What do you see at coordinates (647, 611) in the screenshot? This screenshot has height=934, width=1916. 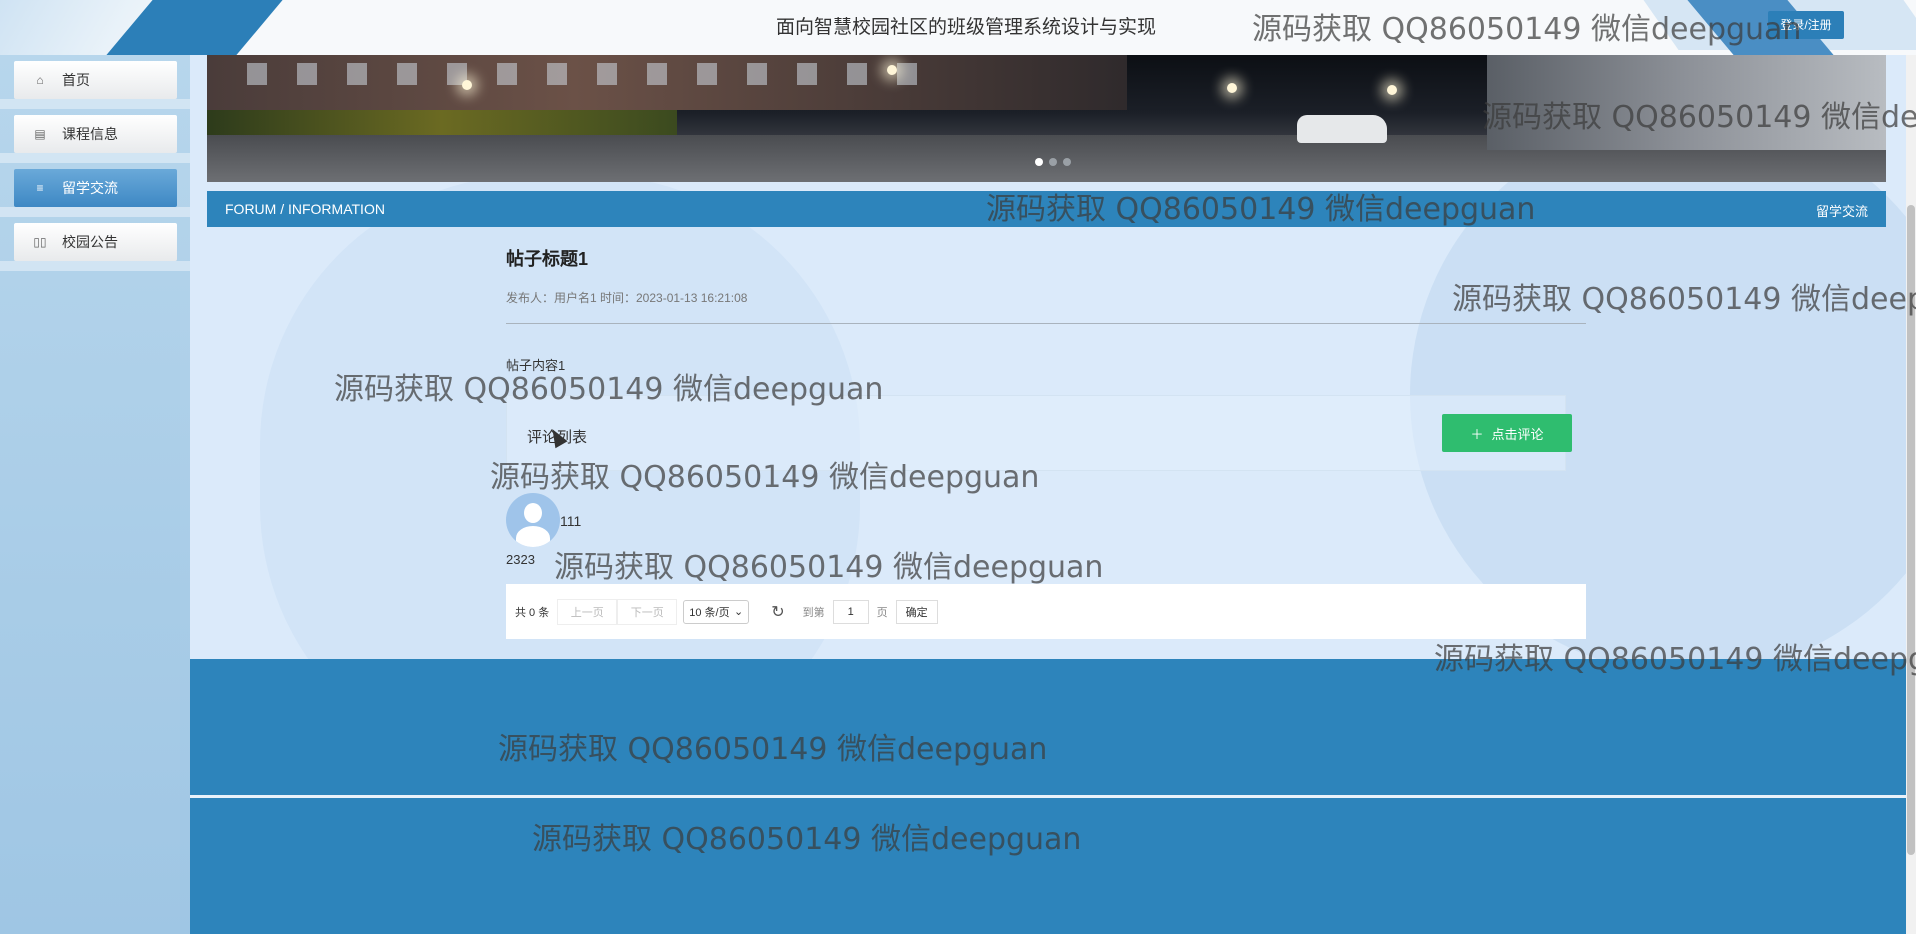 I see `next-page-button: 下一页` at bounding box center [647, 611].